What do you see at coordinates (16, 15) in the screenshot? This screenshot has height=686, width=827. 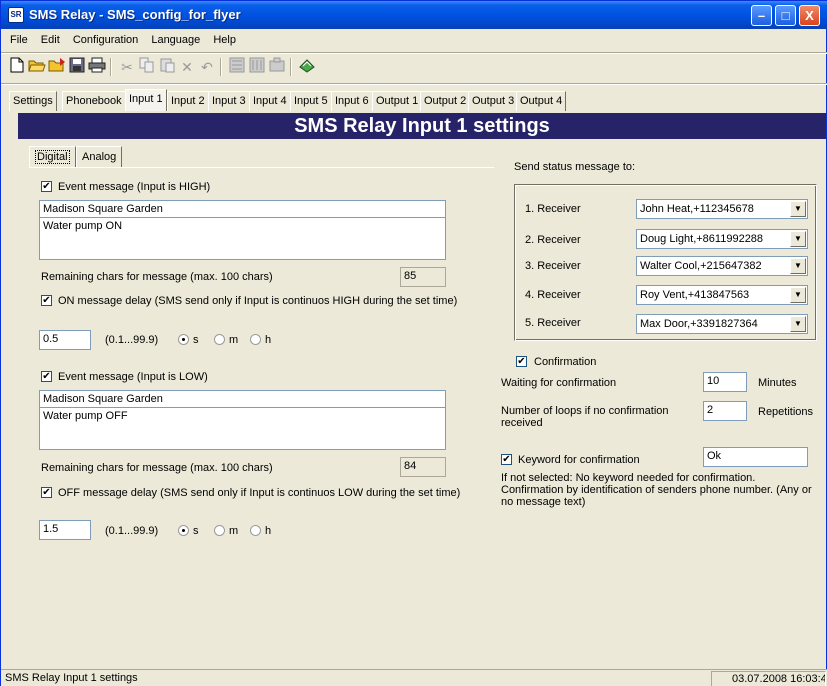 I see `app-icon: SR` at bounding box center [16, 15].